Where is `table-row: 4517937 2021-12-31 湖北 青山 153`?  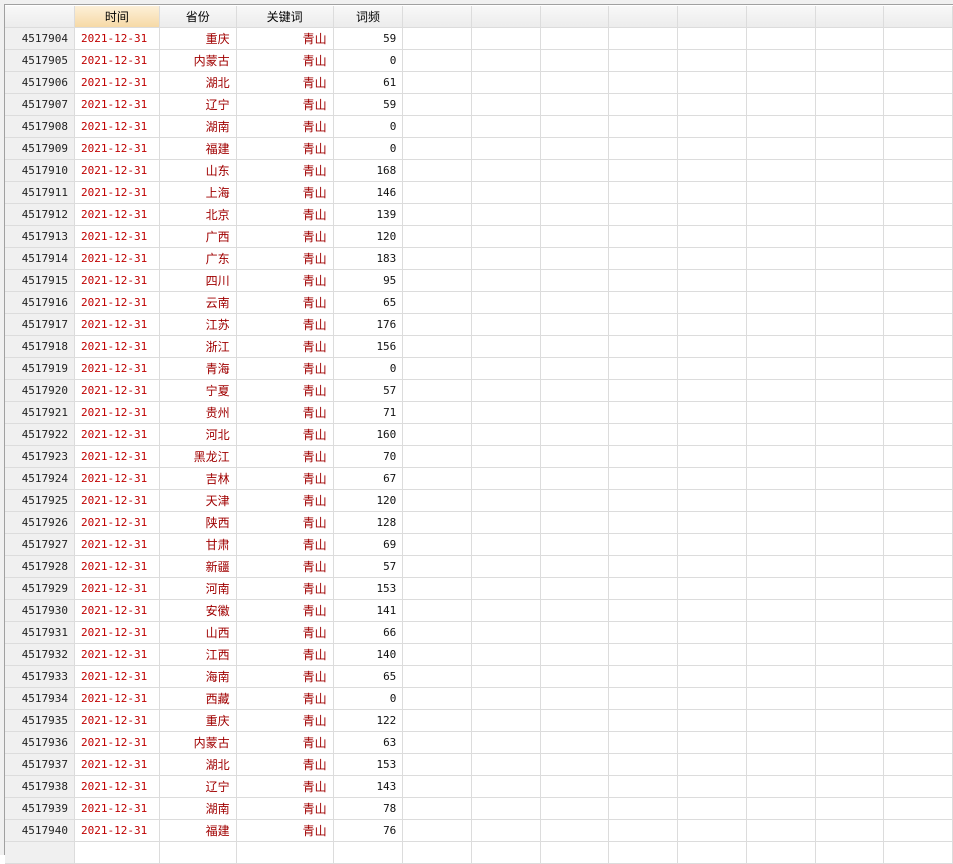 table-row: 4517937 2021-12-31 湖北 青山 153 is located at coordinates (479, 764).